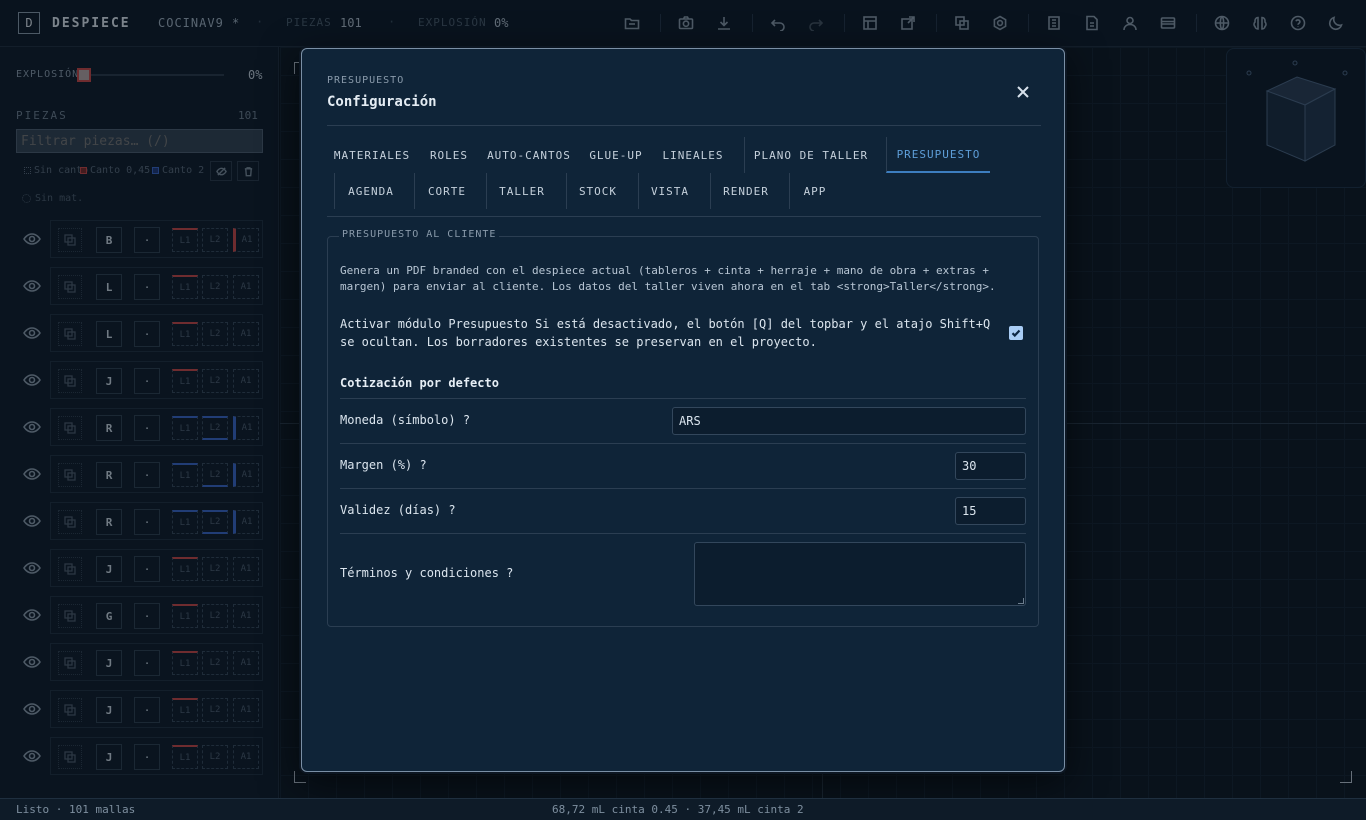 The width and height of the screenshot is (1366, 820). I want to click on close-button, so click(1023, 92).